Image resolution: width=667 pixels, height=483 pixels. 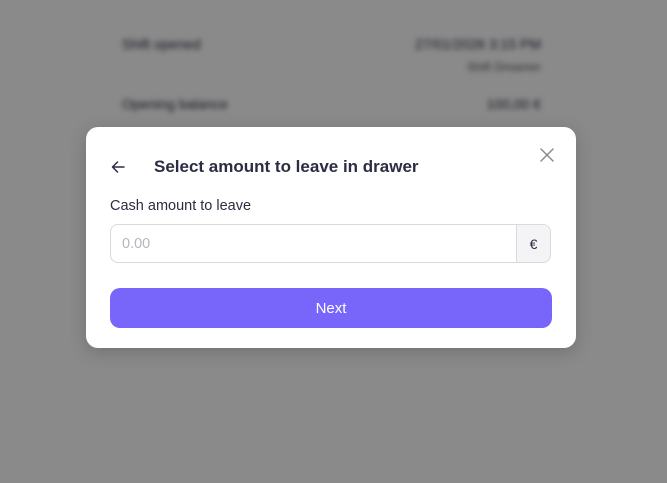 What do you see at coordinates (331, 308) in the screenshot?
I see `next-button: Next` at bounding box center [331, 308].